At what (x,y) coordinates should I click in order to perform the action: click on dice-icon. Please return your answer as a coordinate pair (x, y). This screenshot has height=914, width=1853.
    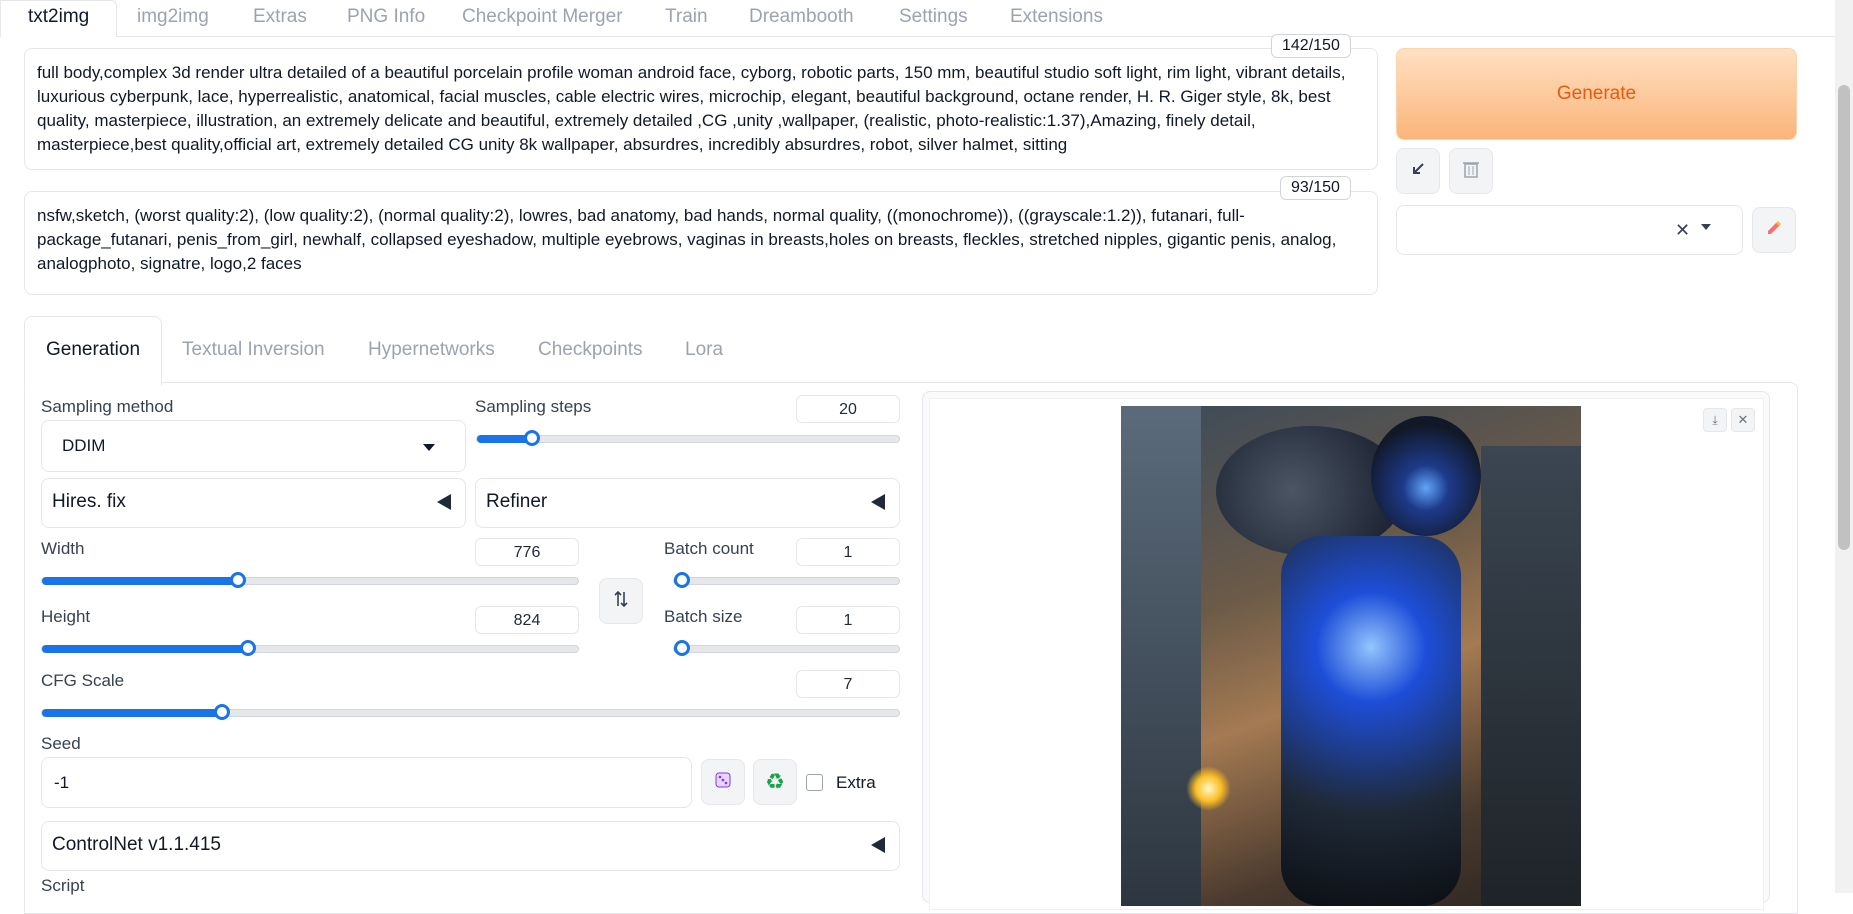
    Looking at the image, I should click on (723, 782).